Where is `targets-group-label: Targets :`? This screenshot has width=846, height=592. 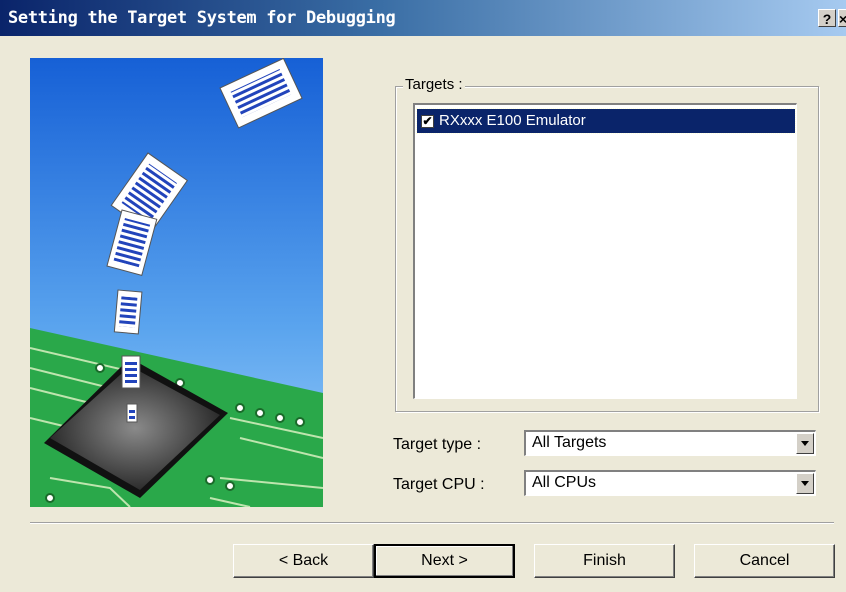 targets-group-label: Targets : is located at coordinates (434, 84).